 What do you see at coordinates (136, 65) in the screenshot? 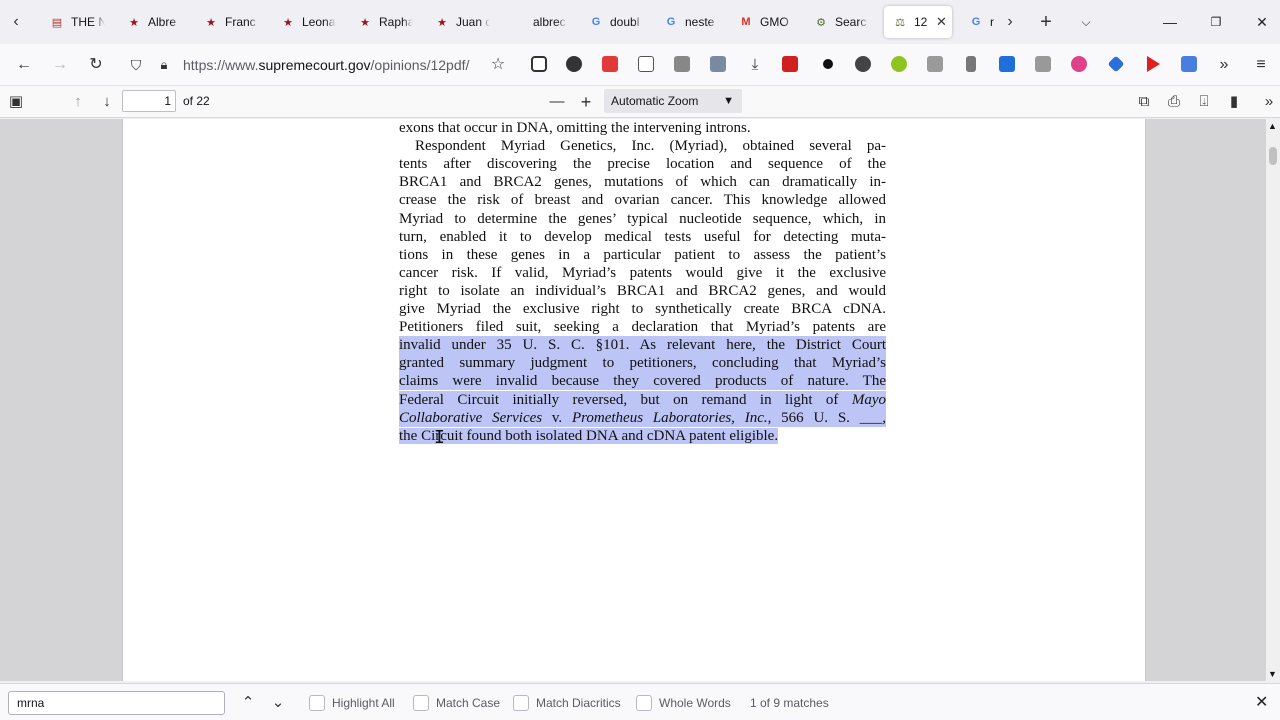
I see `tracking-protection-shield-icon: ⛉` at bounding box center [136, 65].